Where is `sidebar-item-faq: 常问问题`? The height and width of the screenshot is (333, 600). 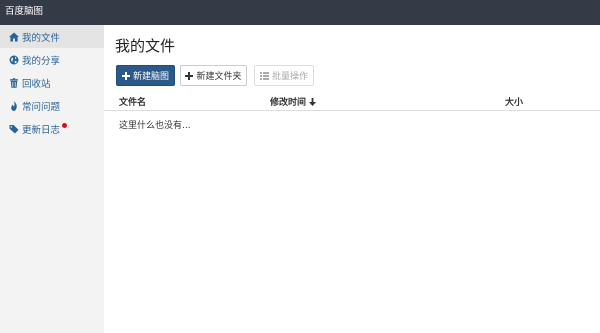 sidebar-item-faq: 常问问题 is located at coordinates (52, 105).